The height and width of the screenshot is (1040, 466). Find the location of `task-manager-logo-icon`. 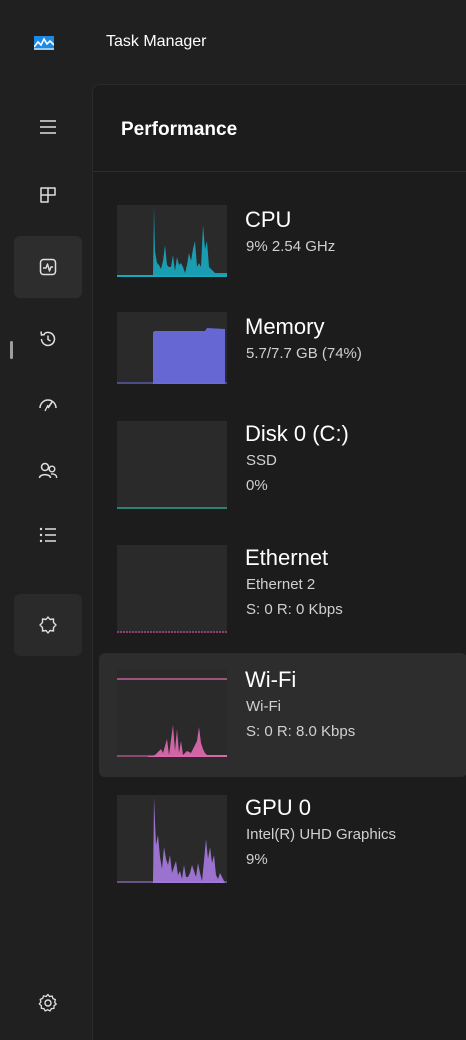

task-manager-logo-icon is located at coordinates (44, 43).